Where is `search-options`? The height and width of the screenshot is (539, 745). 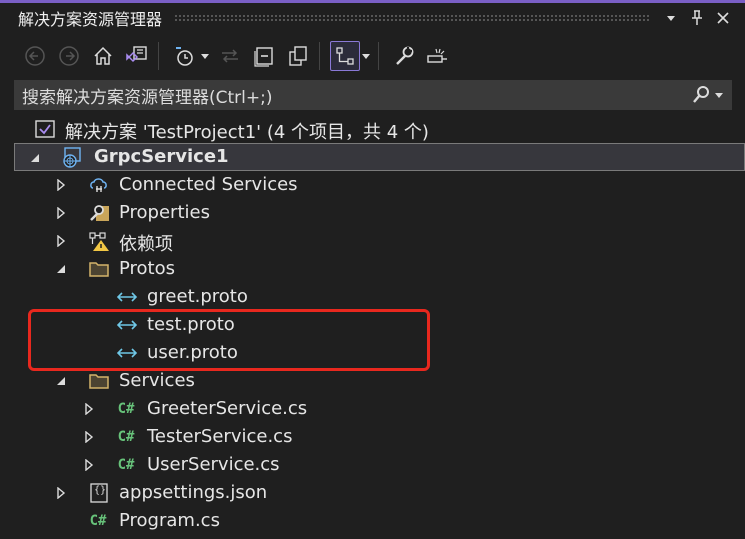
search-options is located at coordinates (708, 95).